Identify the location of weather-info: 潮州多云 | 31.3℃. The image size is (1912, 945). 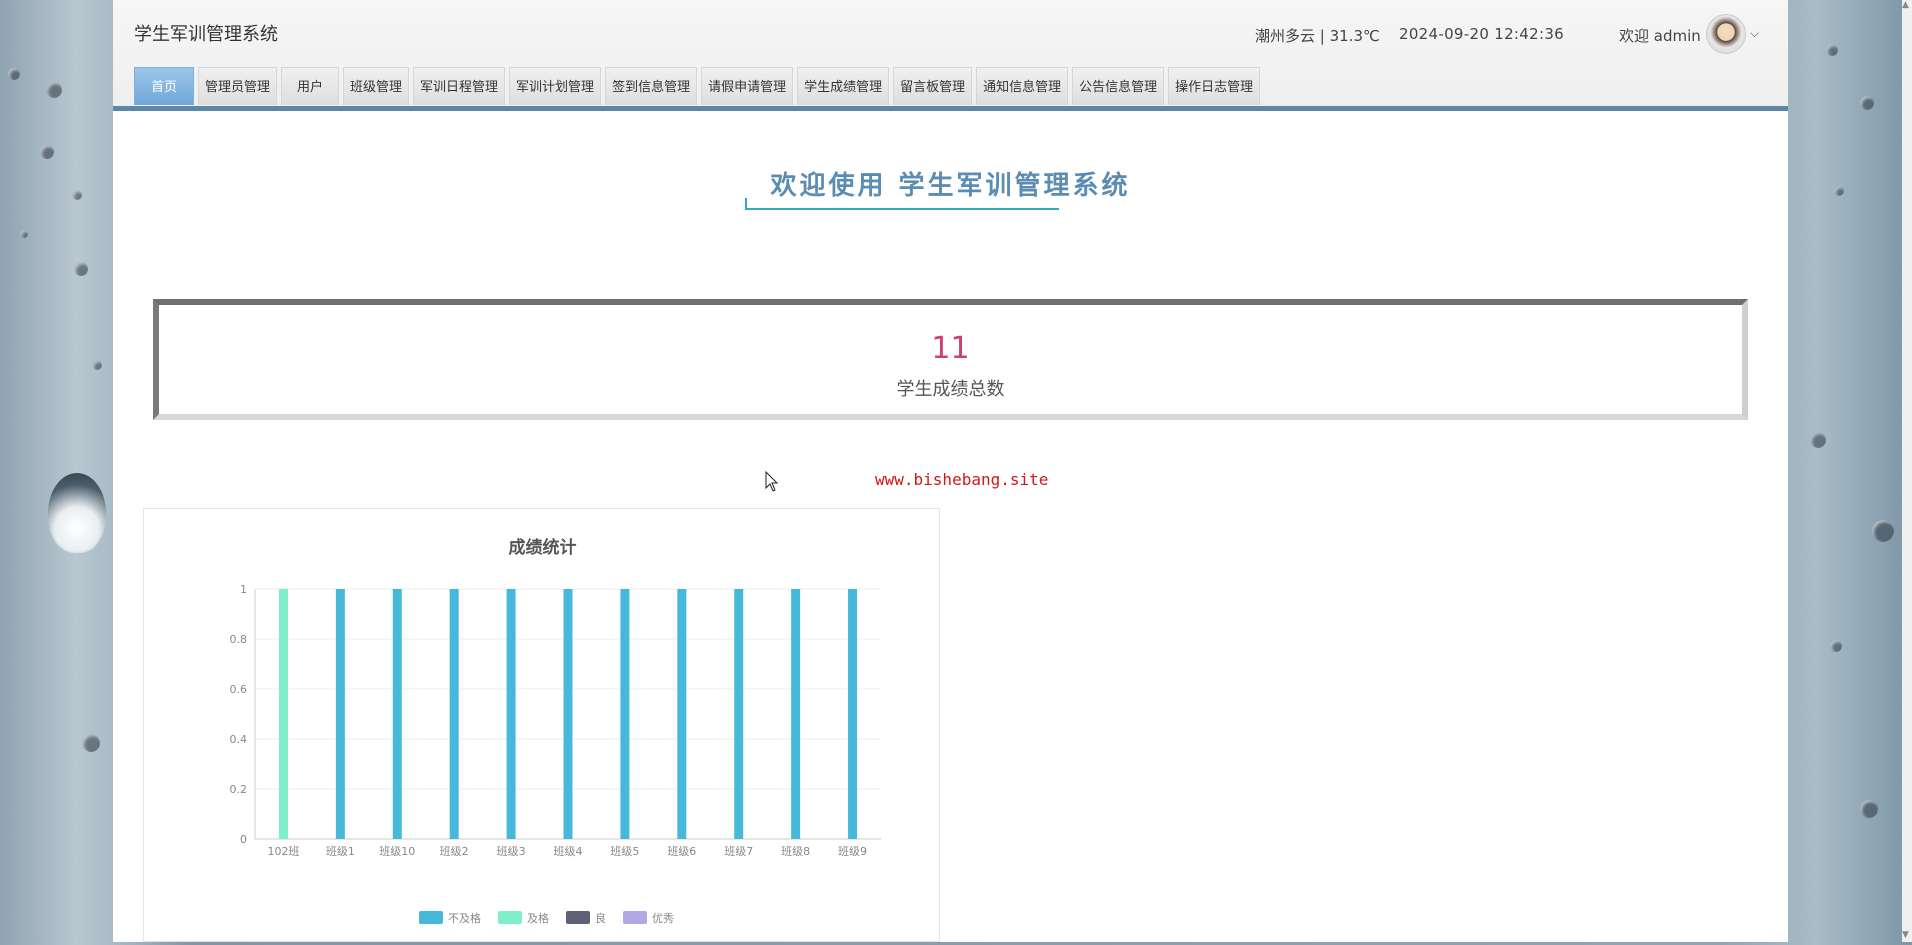
(1317, 36).